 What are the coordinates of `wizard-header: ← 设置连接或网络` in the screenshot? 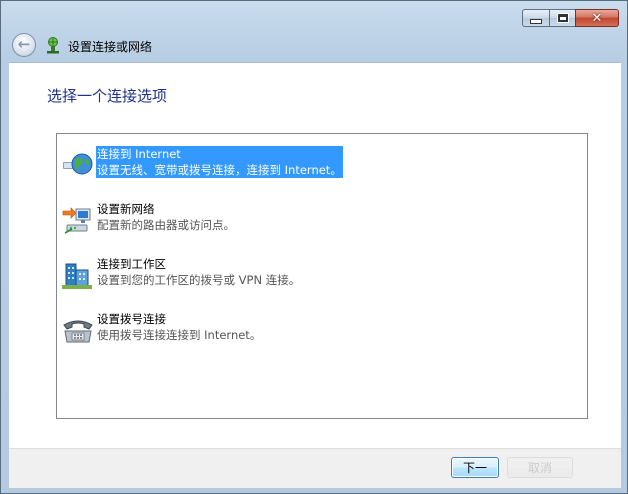 It's located at (315, 46).